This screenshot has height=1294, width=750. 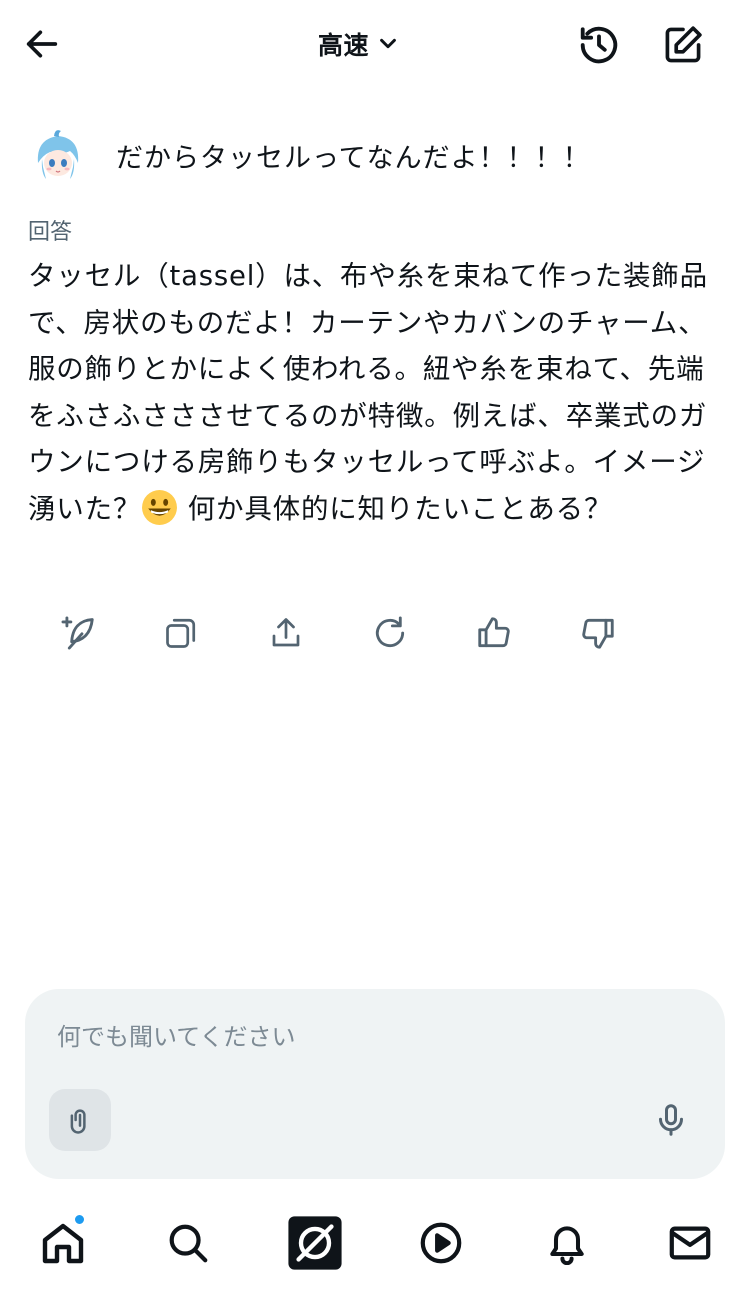 I want to click on share-button, so click(x=286, y=633).